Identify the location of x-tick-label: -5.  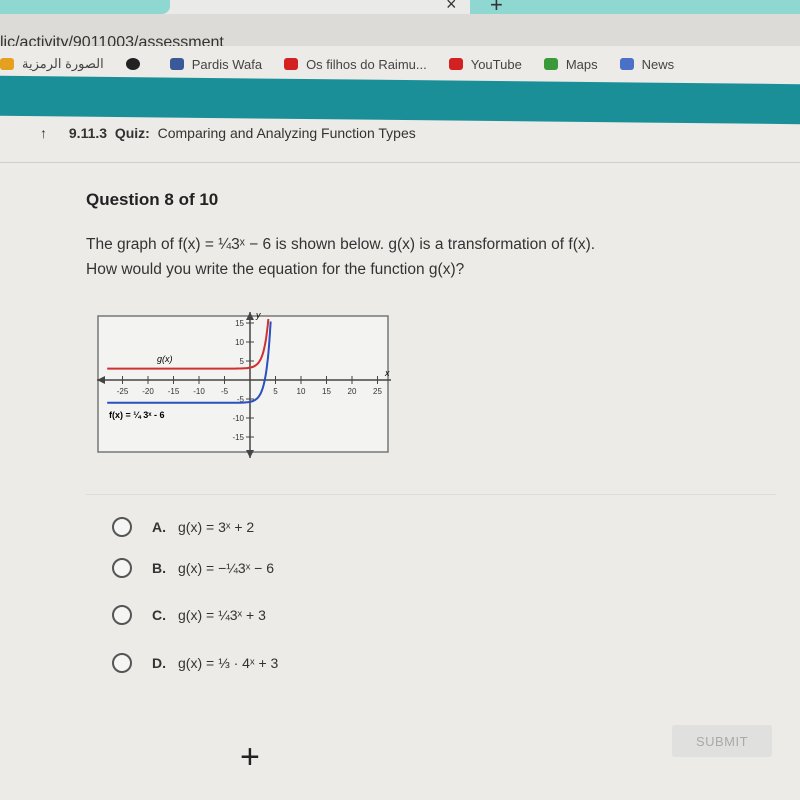
(225, 391).